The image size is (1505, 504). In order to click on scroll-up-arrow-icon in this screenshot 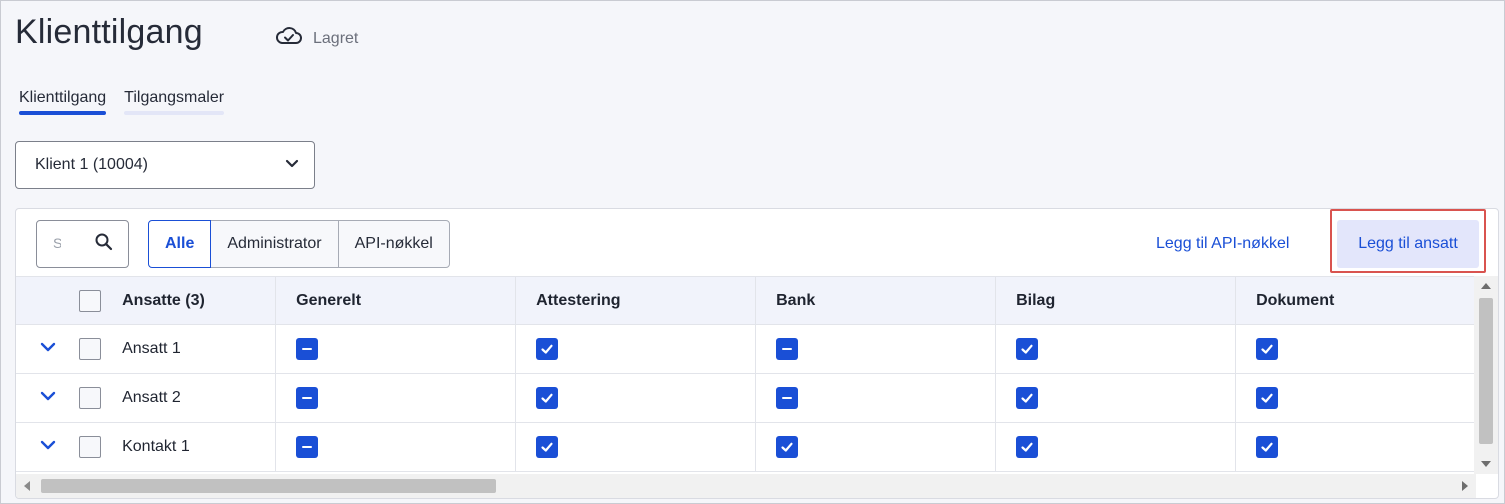, I will do `click(1486, 286)`.